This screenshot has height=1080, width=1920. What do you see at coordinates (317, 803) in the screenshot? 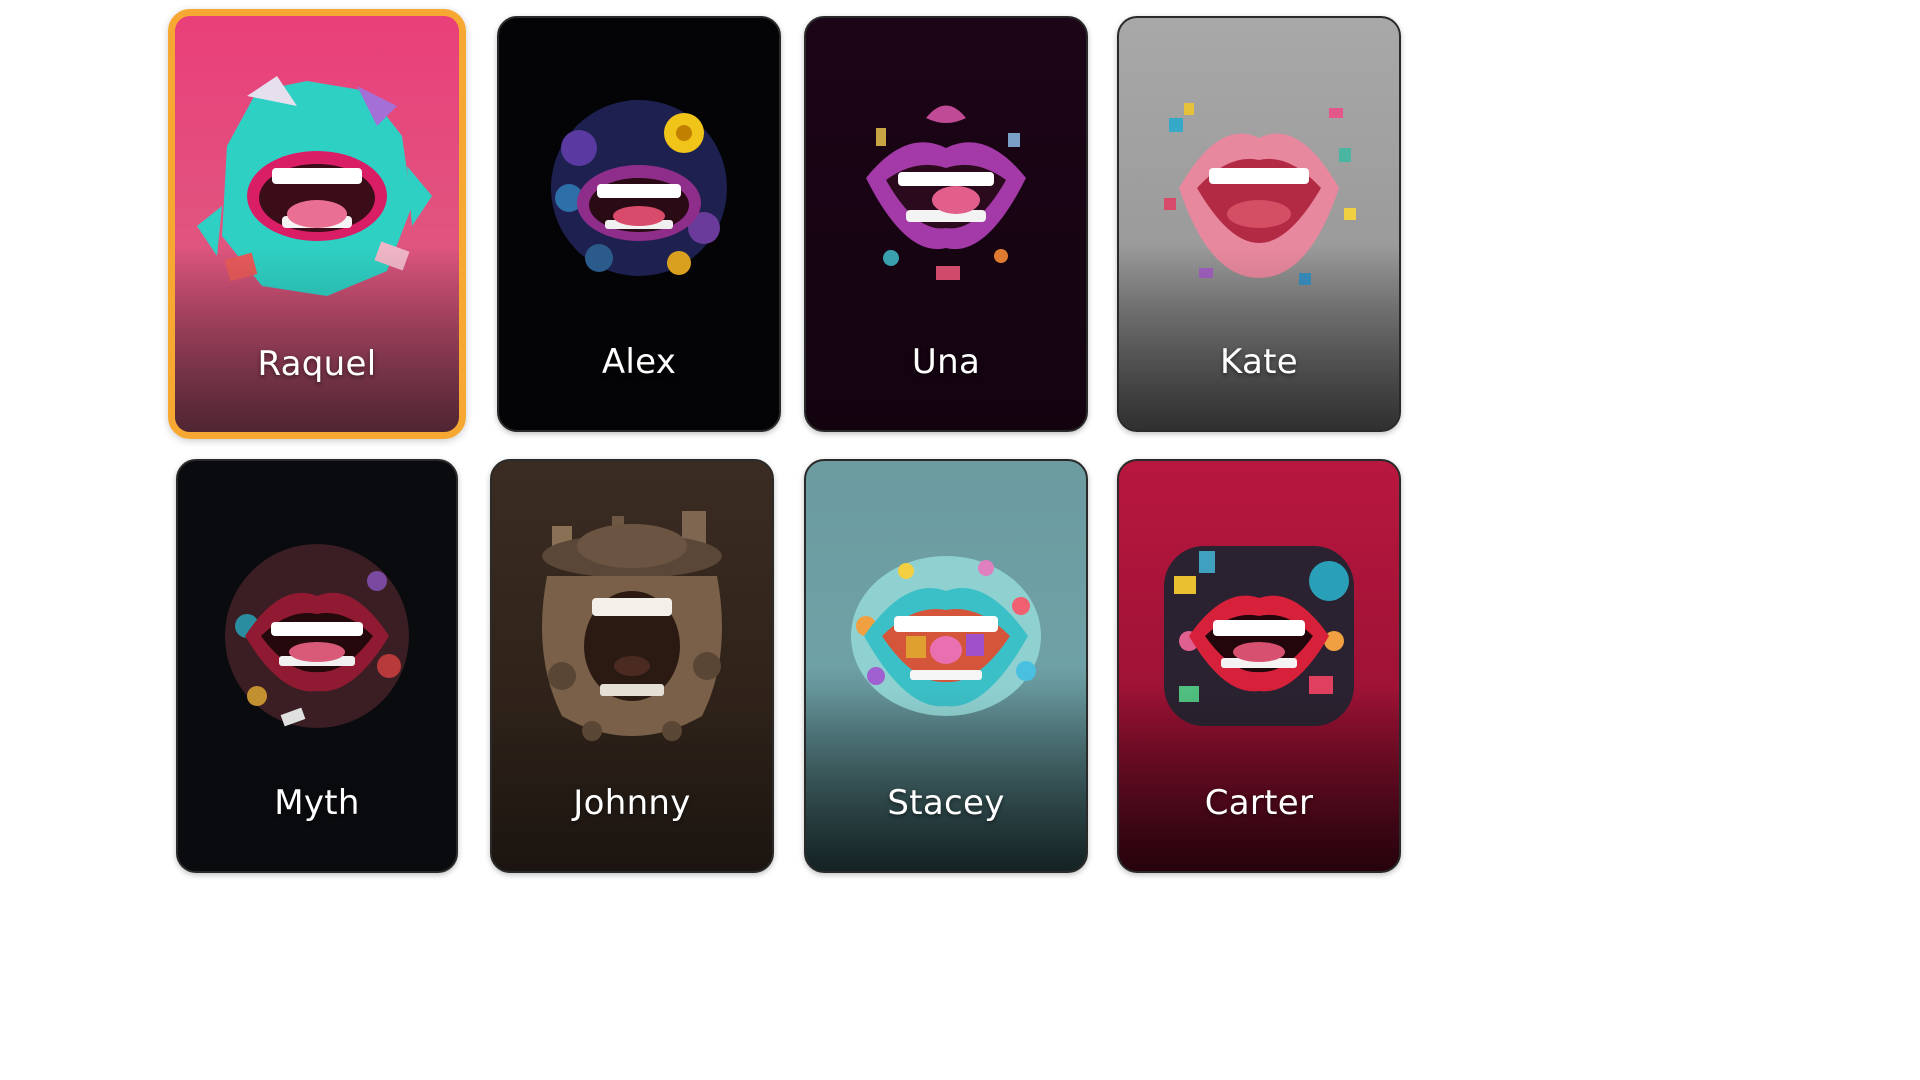
I see `voice-name-label: Myth` at bounding box center [317, 803].